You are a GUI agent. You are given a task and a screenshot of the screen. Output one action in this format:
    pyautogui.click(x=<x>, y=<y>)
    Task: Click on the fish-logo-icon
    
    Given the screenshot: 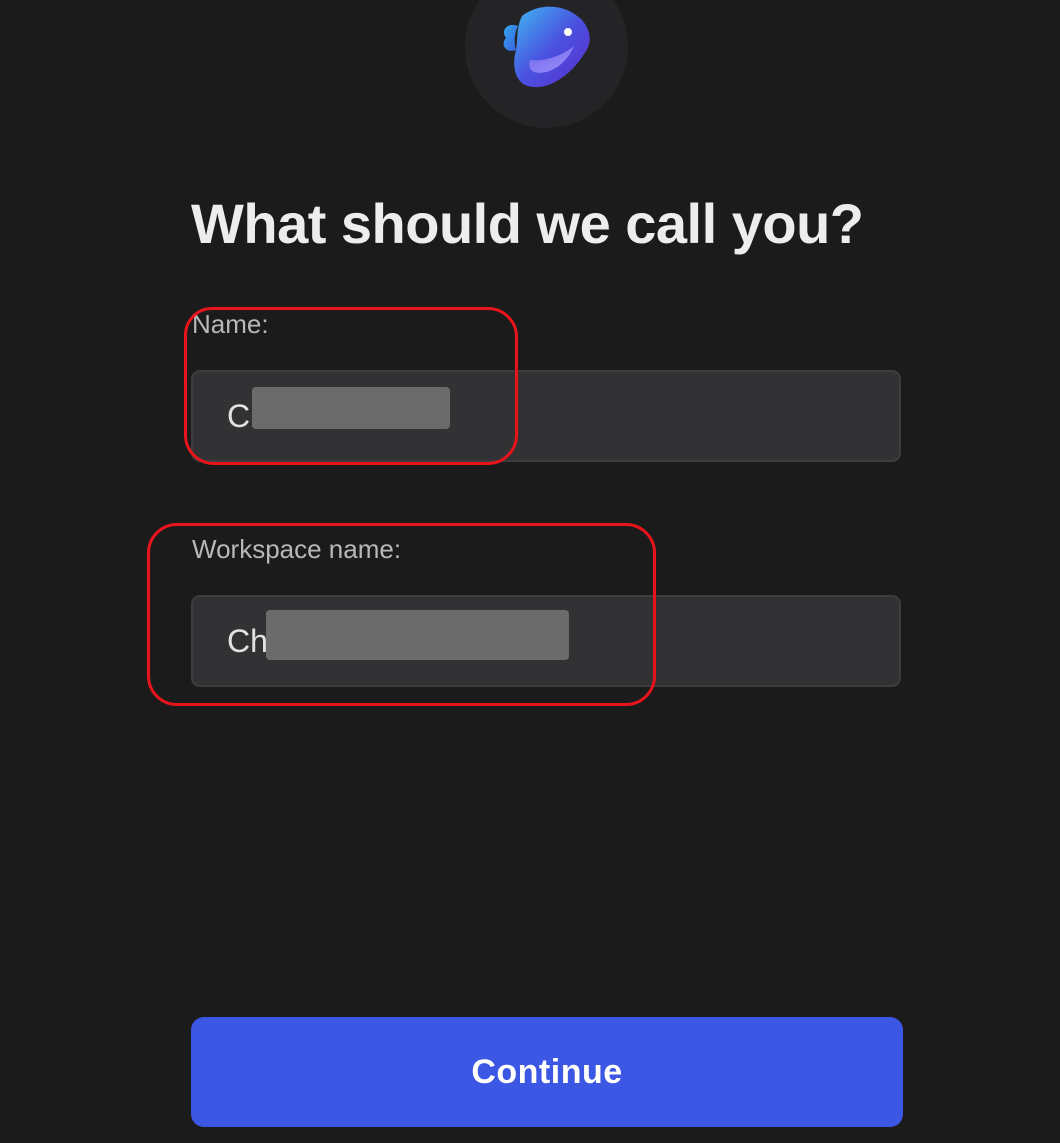 What is the action you would take?
    pyautogui.click(x=546, y=47)
    